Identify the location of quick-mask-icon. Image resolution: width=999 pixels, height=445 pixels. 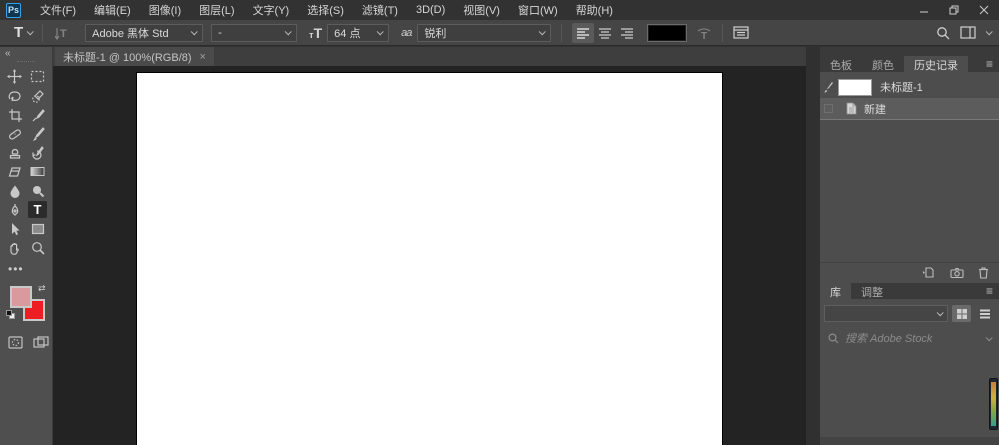
(15, 342).